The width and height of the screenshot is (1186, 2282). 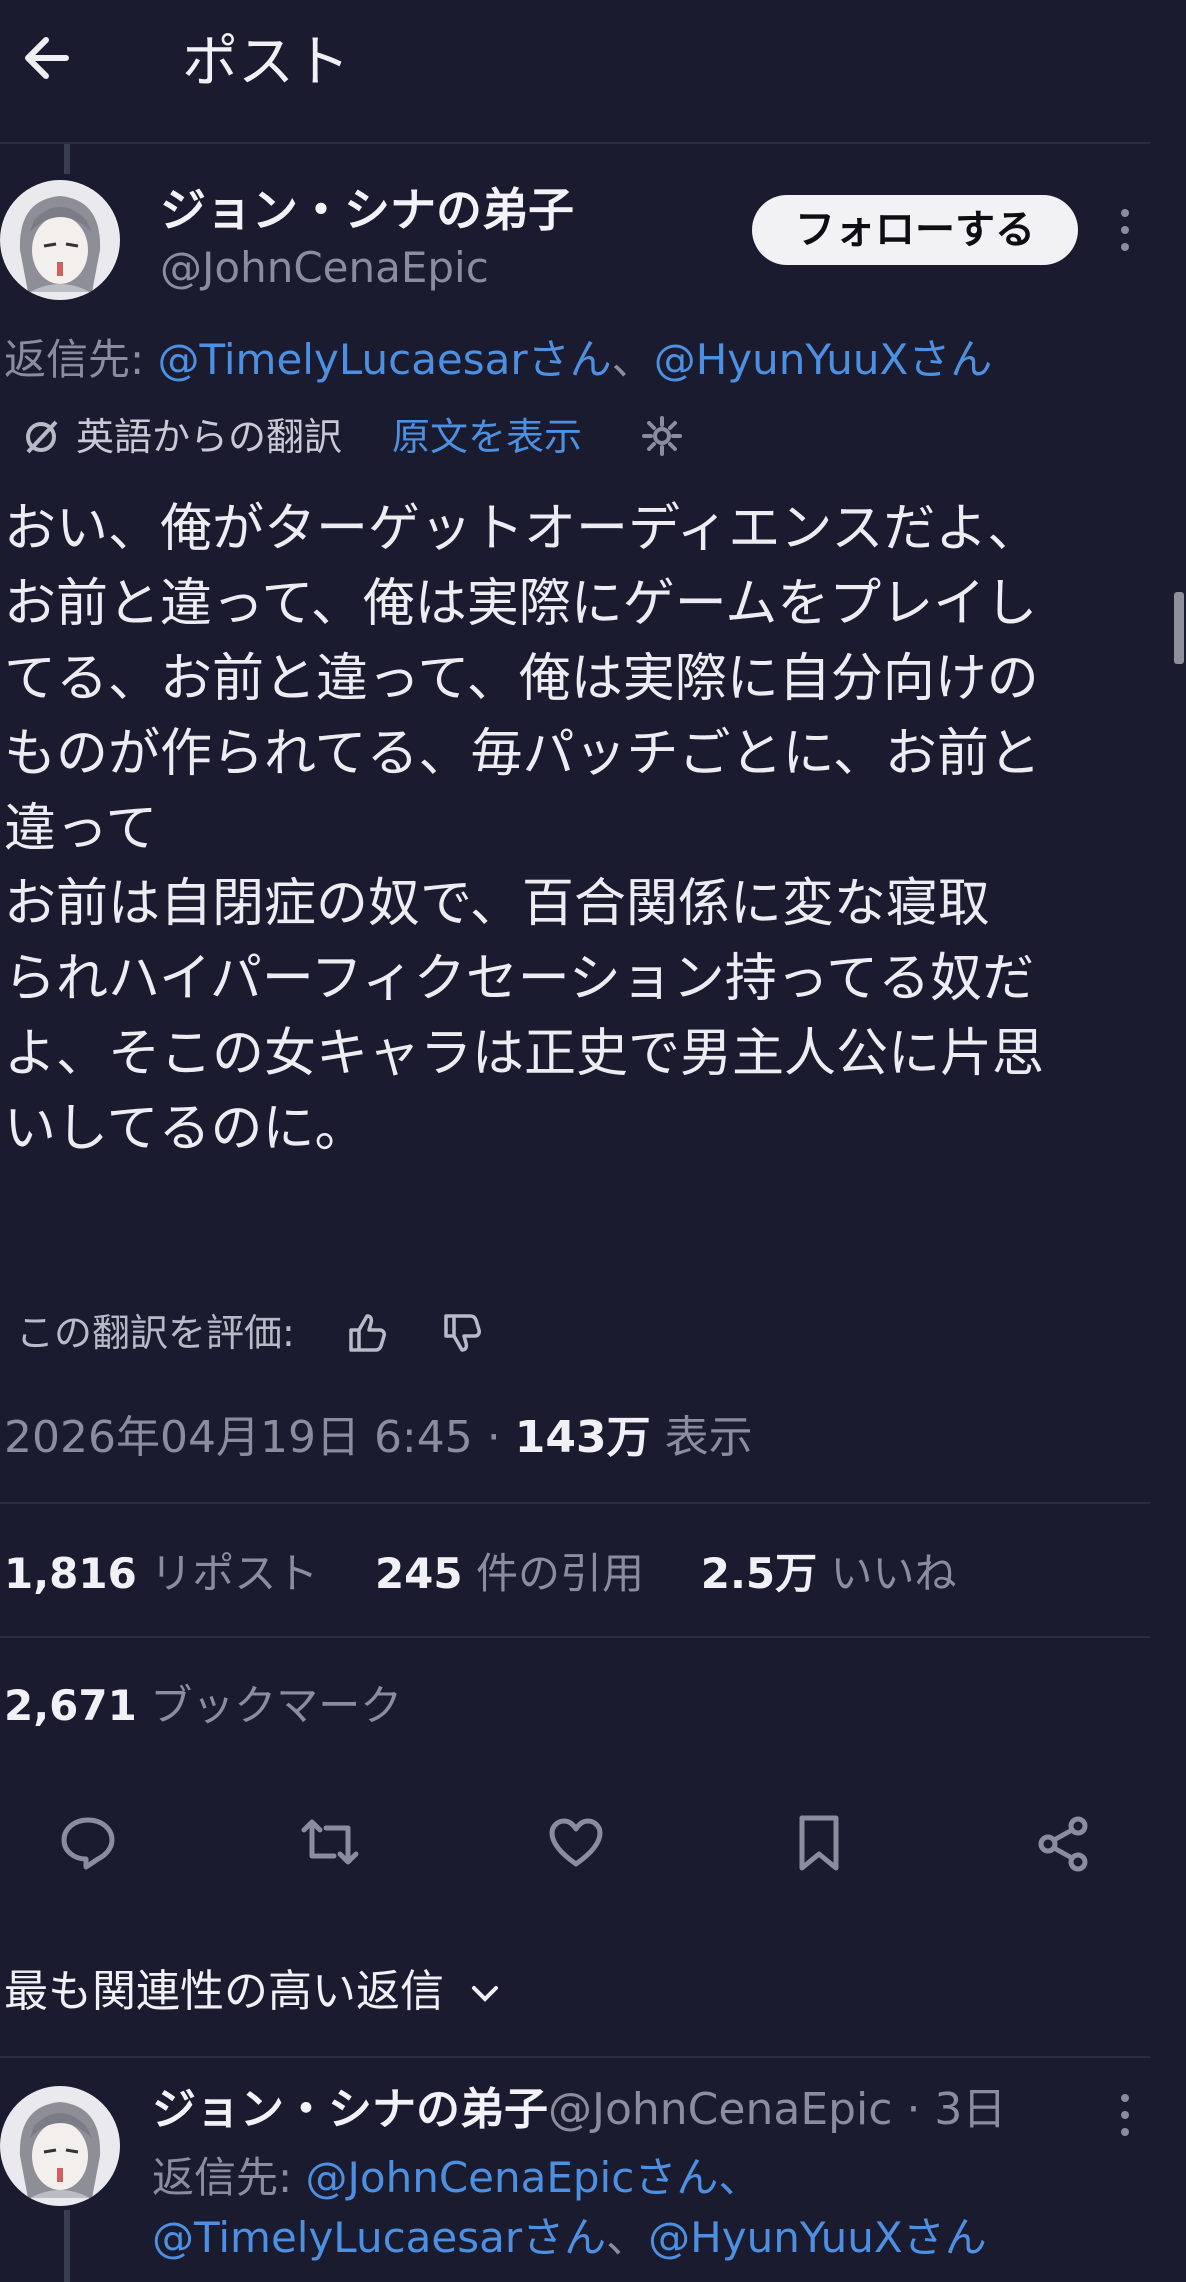 I want to click on bookmarks-label: ブックマーク, so click(x=276, y=1705).